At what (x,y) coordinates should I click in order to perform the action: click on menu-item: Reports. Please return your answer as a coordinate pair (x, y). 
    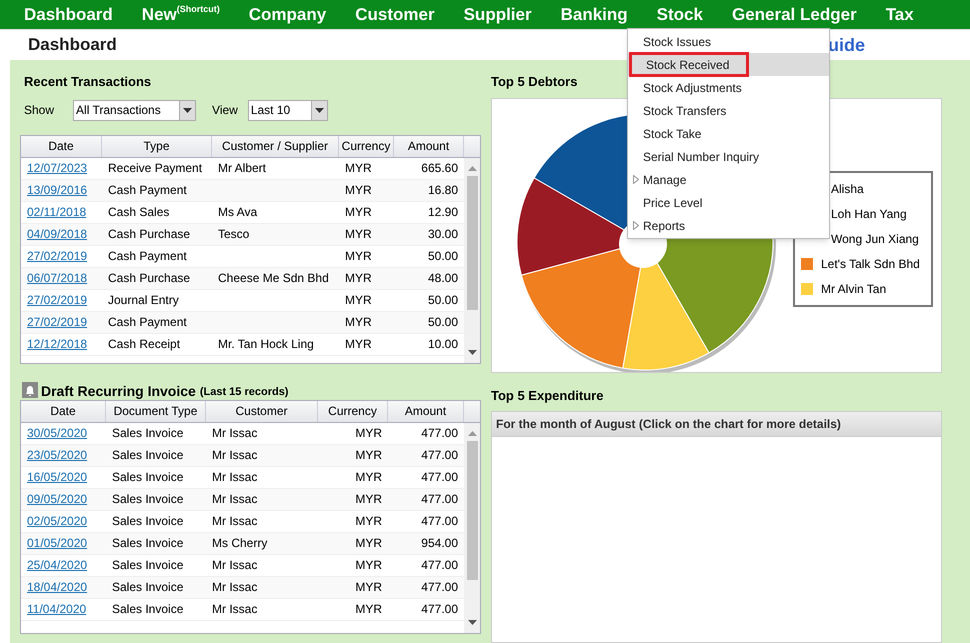
    Looking at the image, I should click on (728, 225).